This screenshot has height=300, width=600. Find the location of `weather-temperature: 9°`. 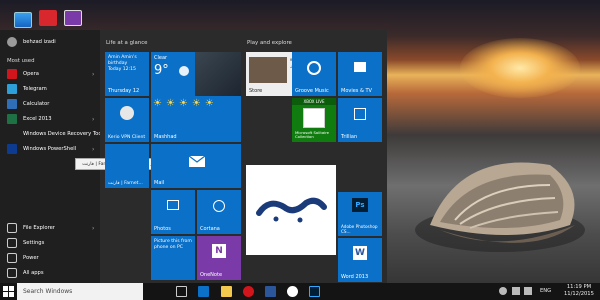

weather-temperature: 9° is located at coordinates (161, 70).